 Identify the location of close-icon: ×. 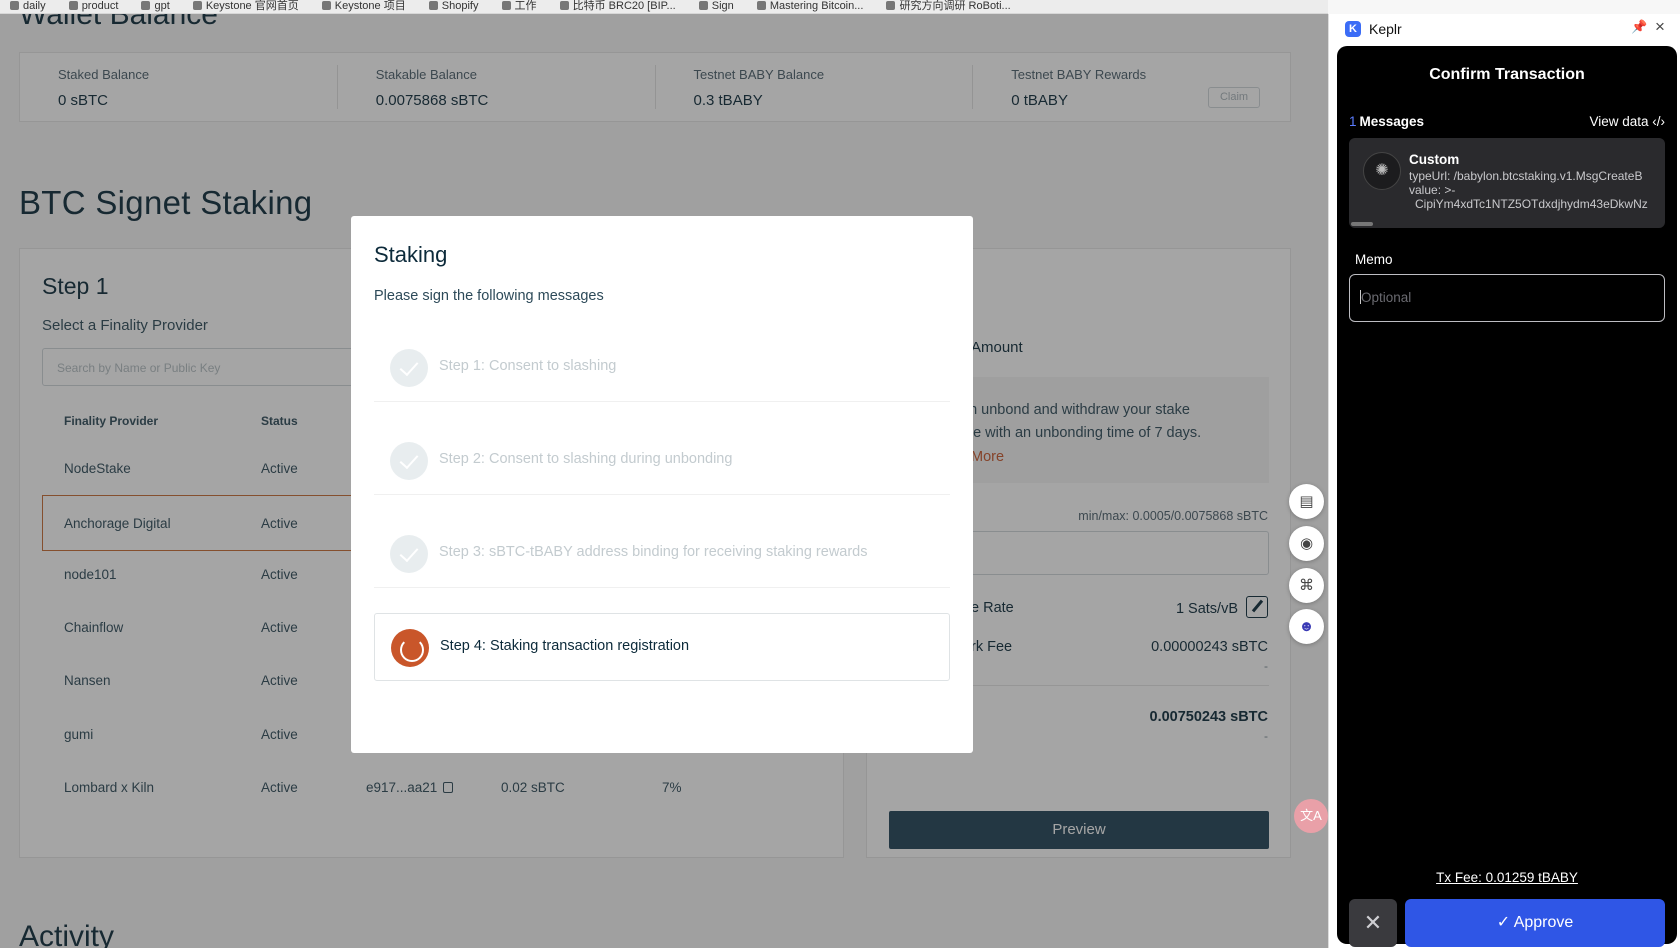
(1660, 27).